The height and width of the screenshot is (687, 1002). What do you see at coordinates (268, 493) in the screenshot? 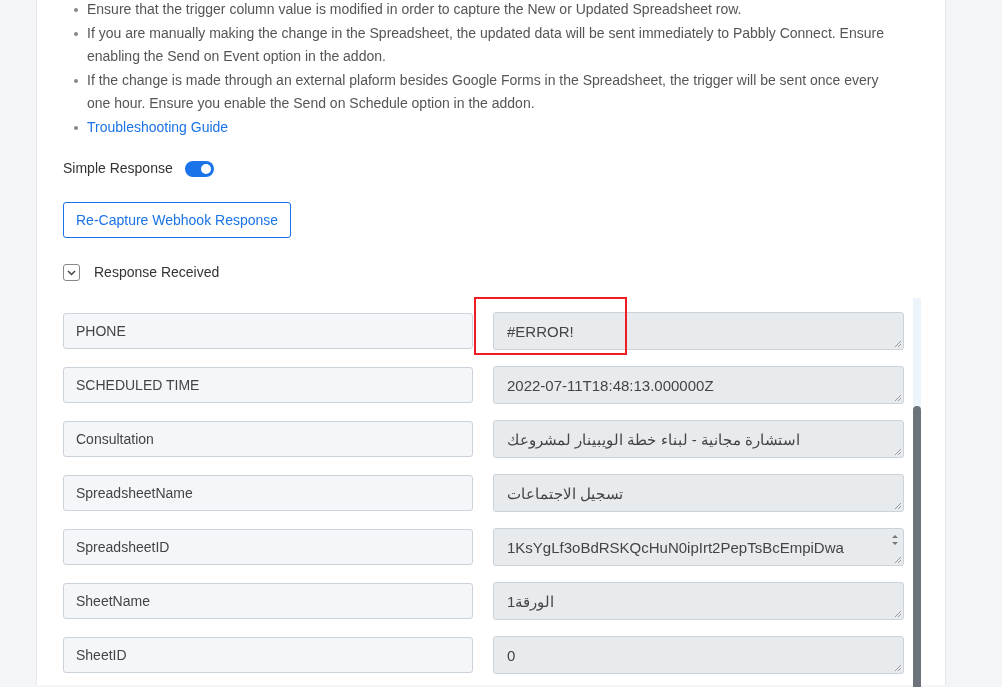
I see `field-name: SpreadsheetName` at bounding box center [268, 493].